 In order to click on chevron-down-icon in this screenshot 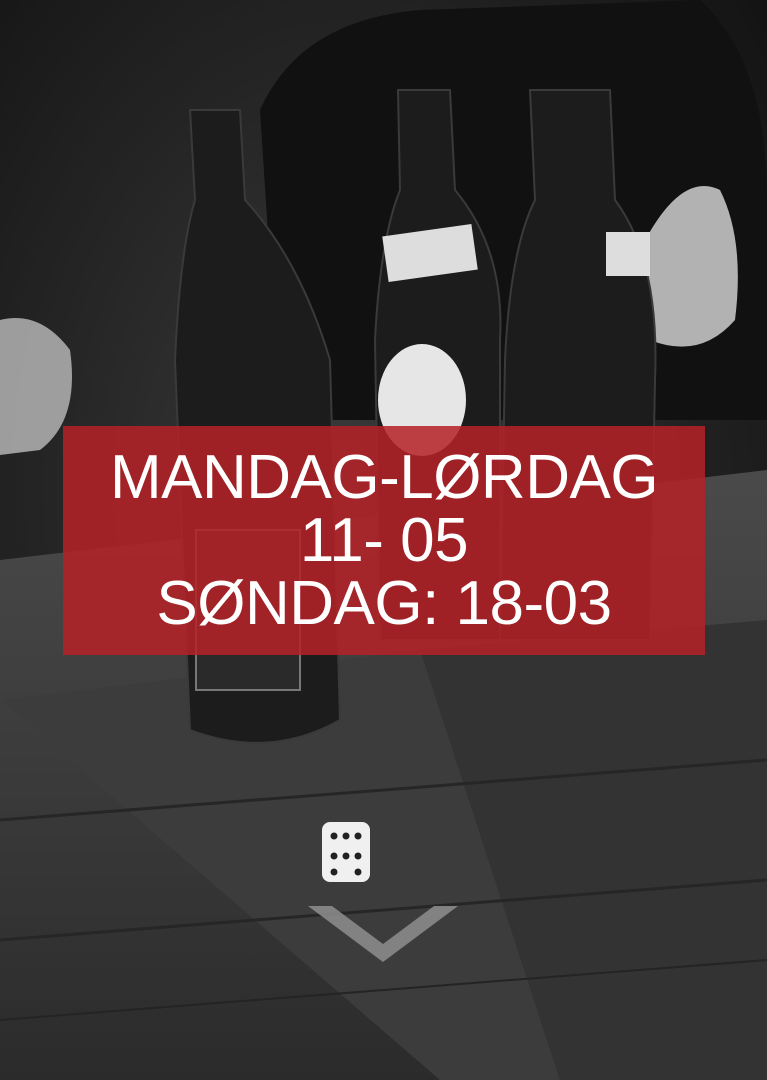, I will do `click(383, 934)`.